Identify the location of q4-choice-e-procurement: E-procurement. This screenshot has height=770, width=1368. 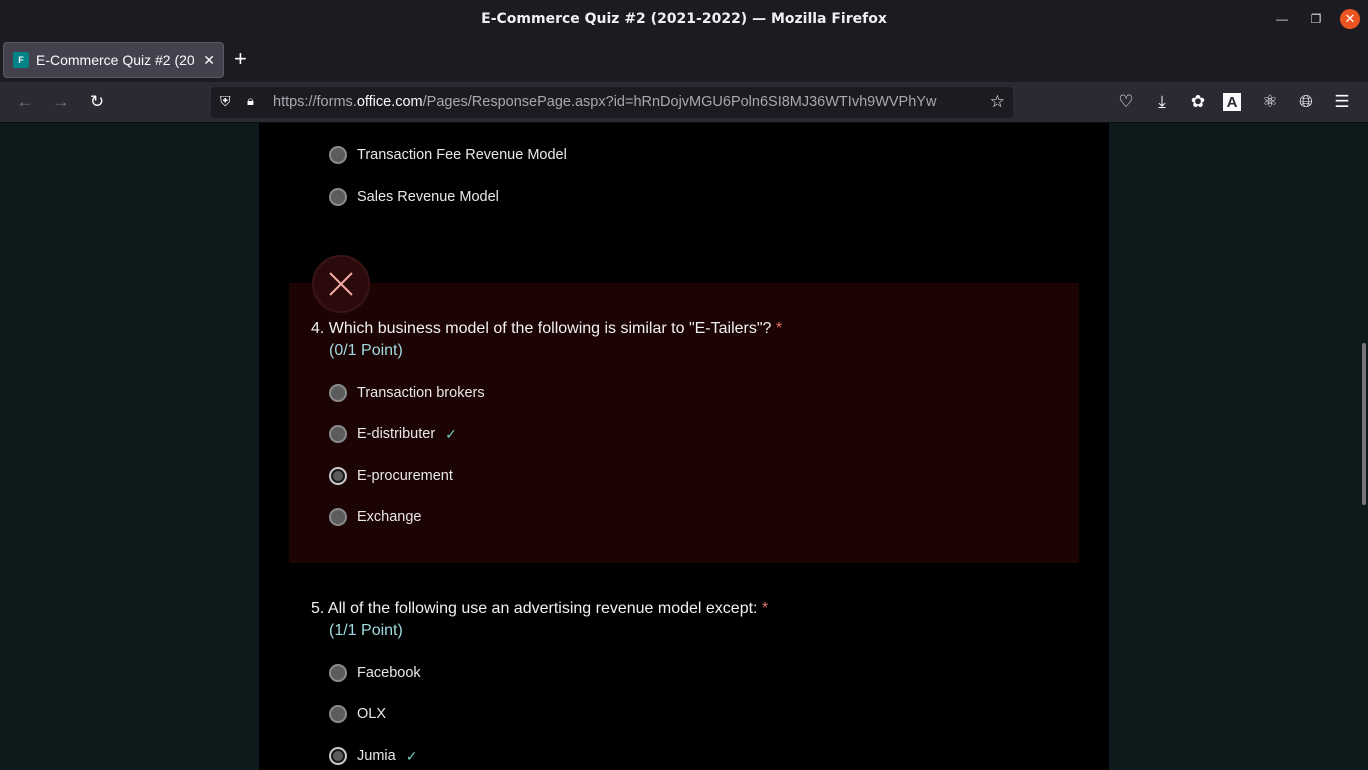
(391, 476).